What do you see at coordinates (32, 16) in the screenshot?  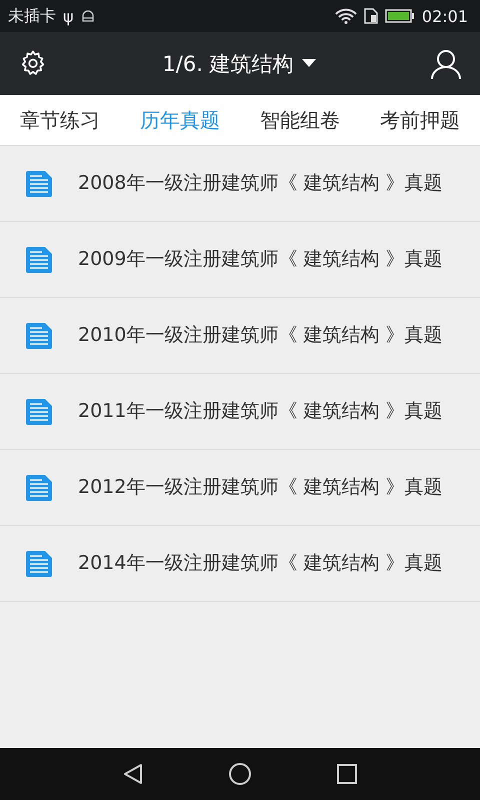 I see `carrier-text: 未插卡` at bounding box center [32, 16].